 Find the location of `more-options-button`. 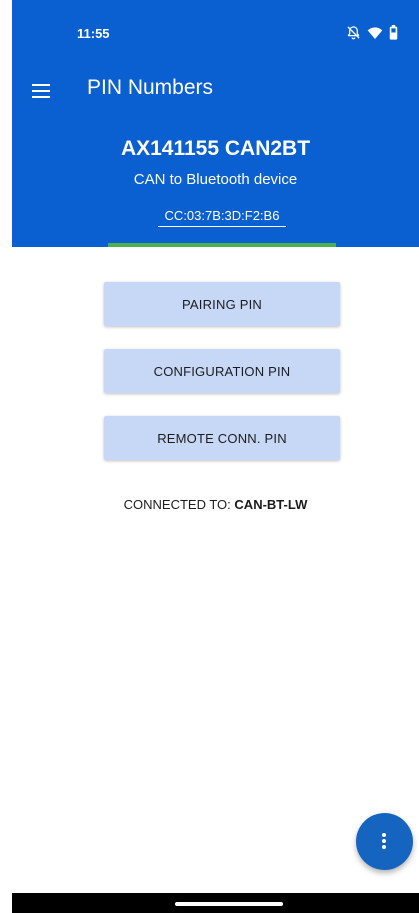

more-options-button is located at coordinates (384, 841).